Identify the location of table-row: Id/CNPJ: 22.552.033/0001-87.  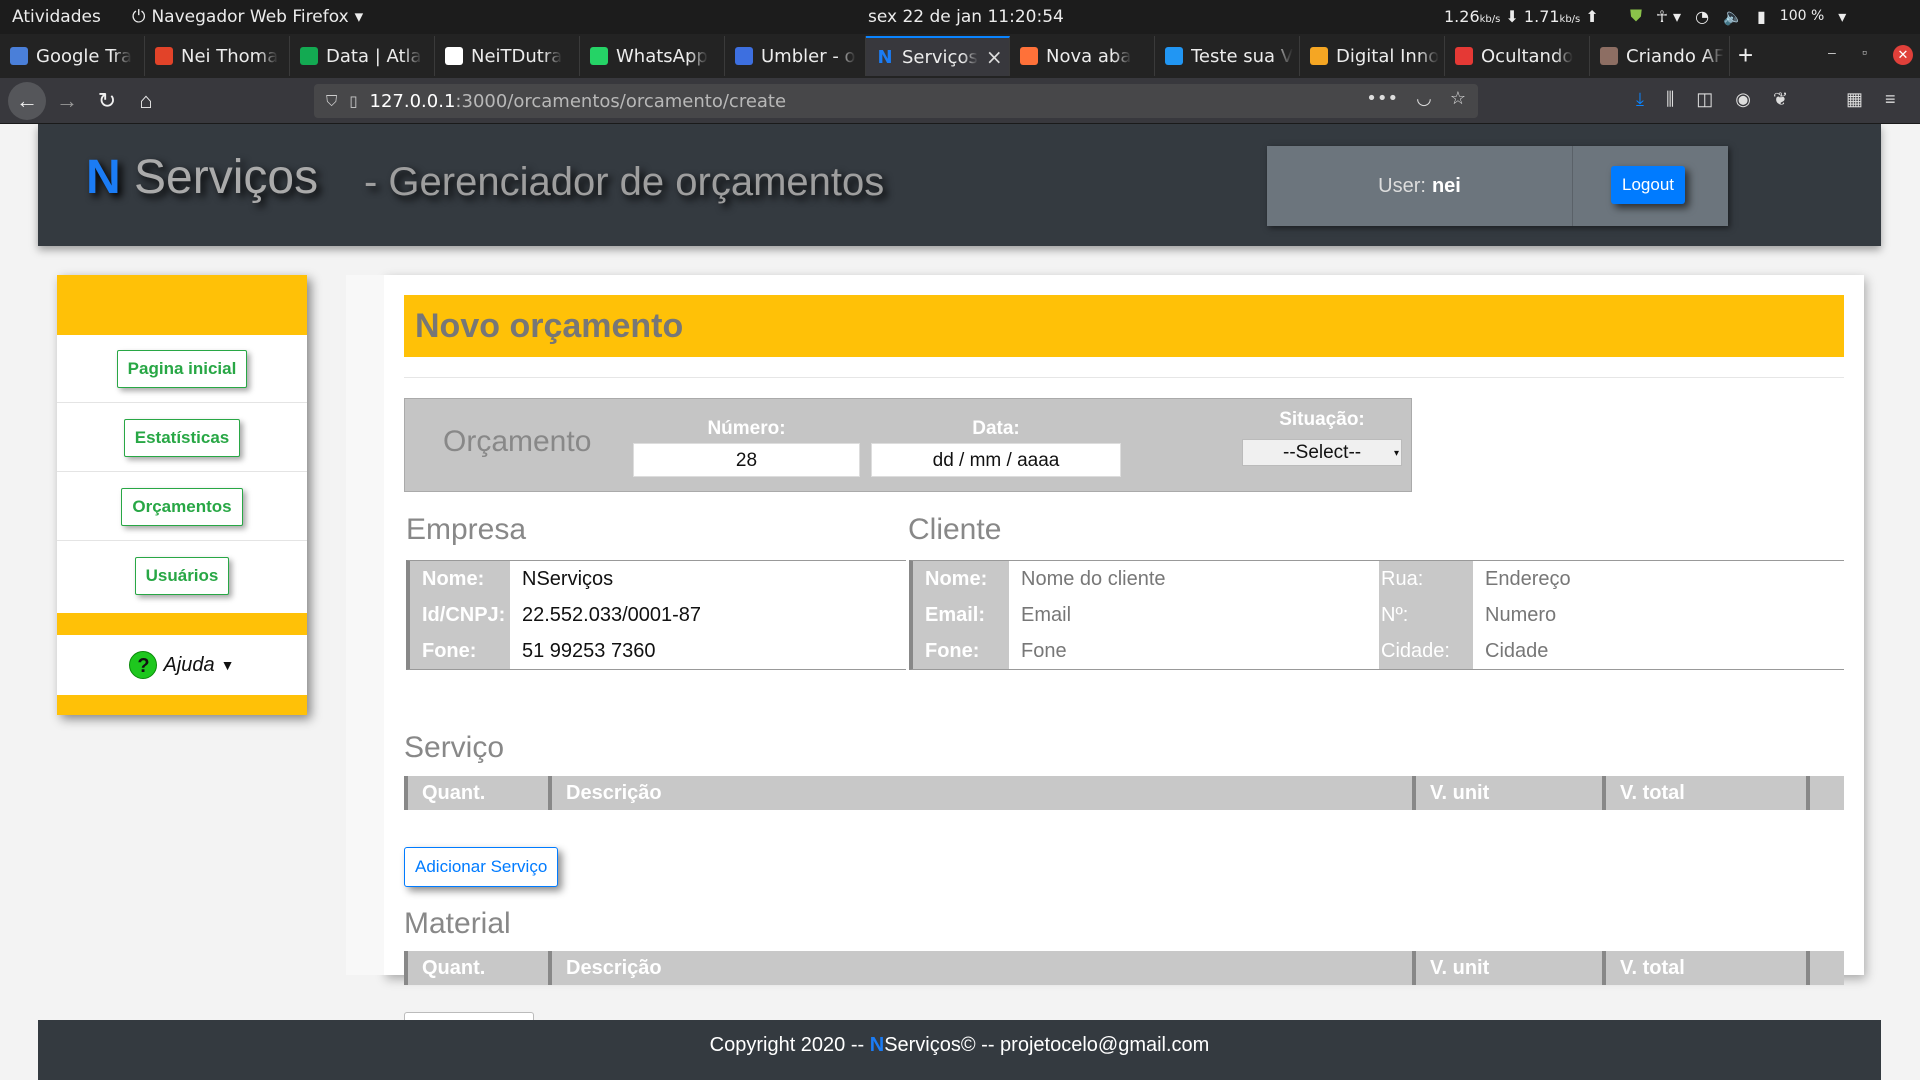
(658, 615).